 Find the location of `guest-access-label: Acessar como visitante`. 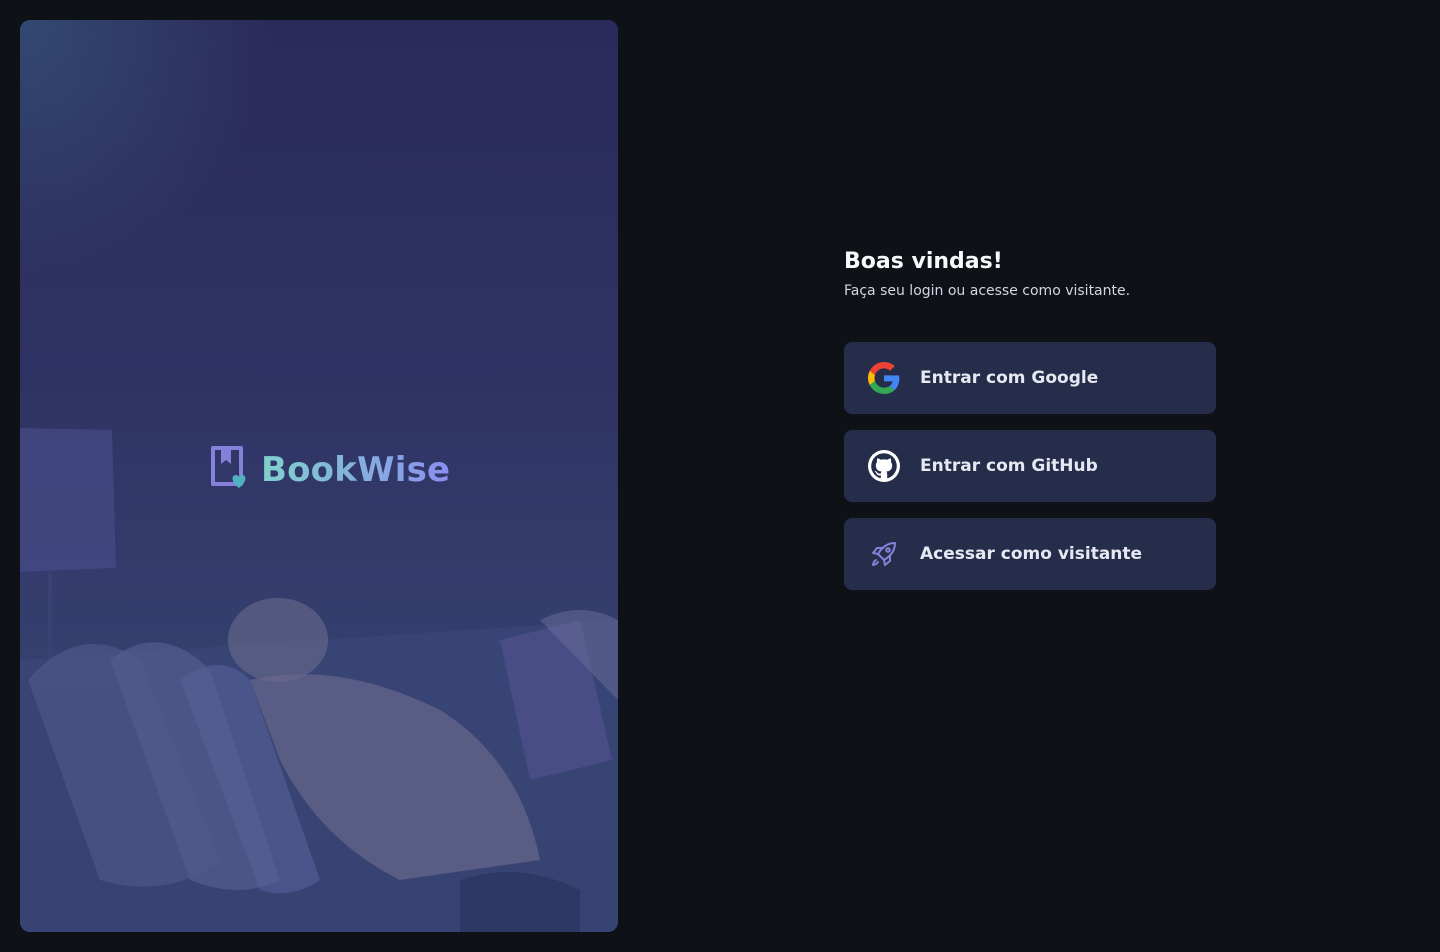

guest-access-label: Acessar como visitante is located at coordinates (1031, 554).